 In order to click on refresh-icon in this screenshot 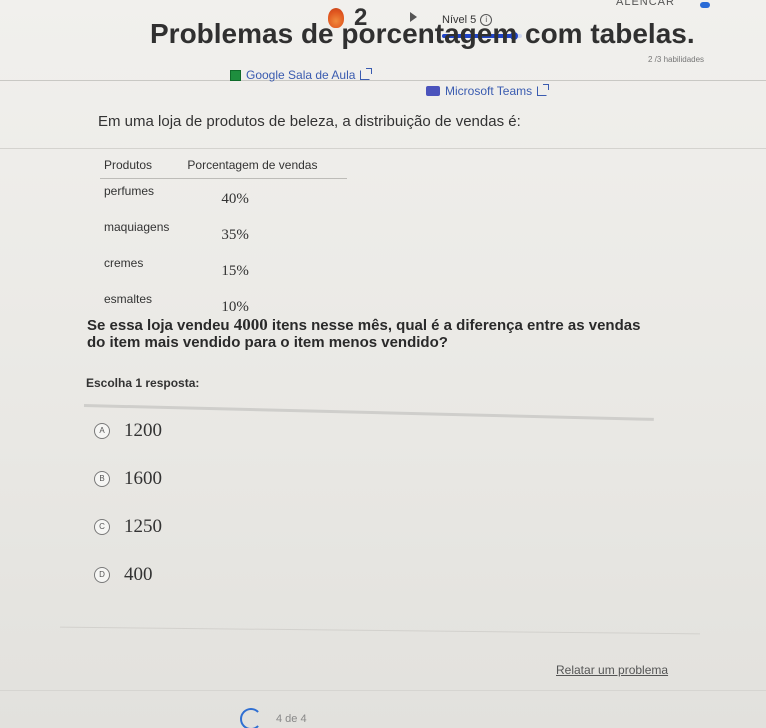, I will do `click(251, 718)`.